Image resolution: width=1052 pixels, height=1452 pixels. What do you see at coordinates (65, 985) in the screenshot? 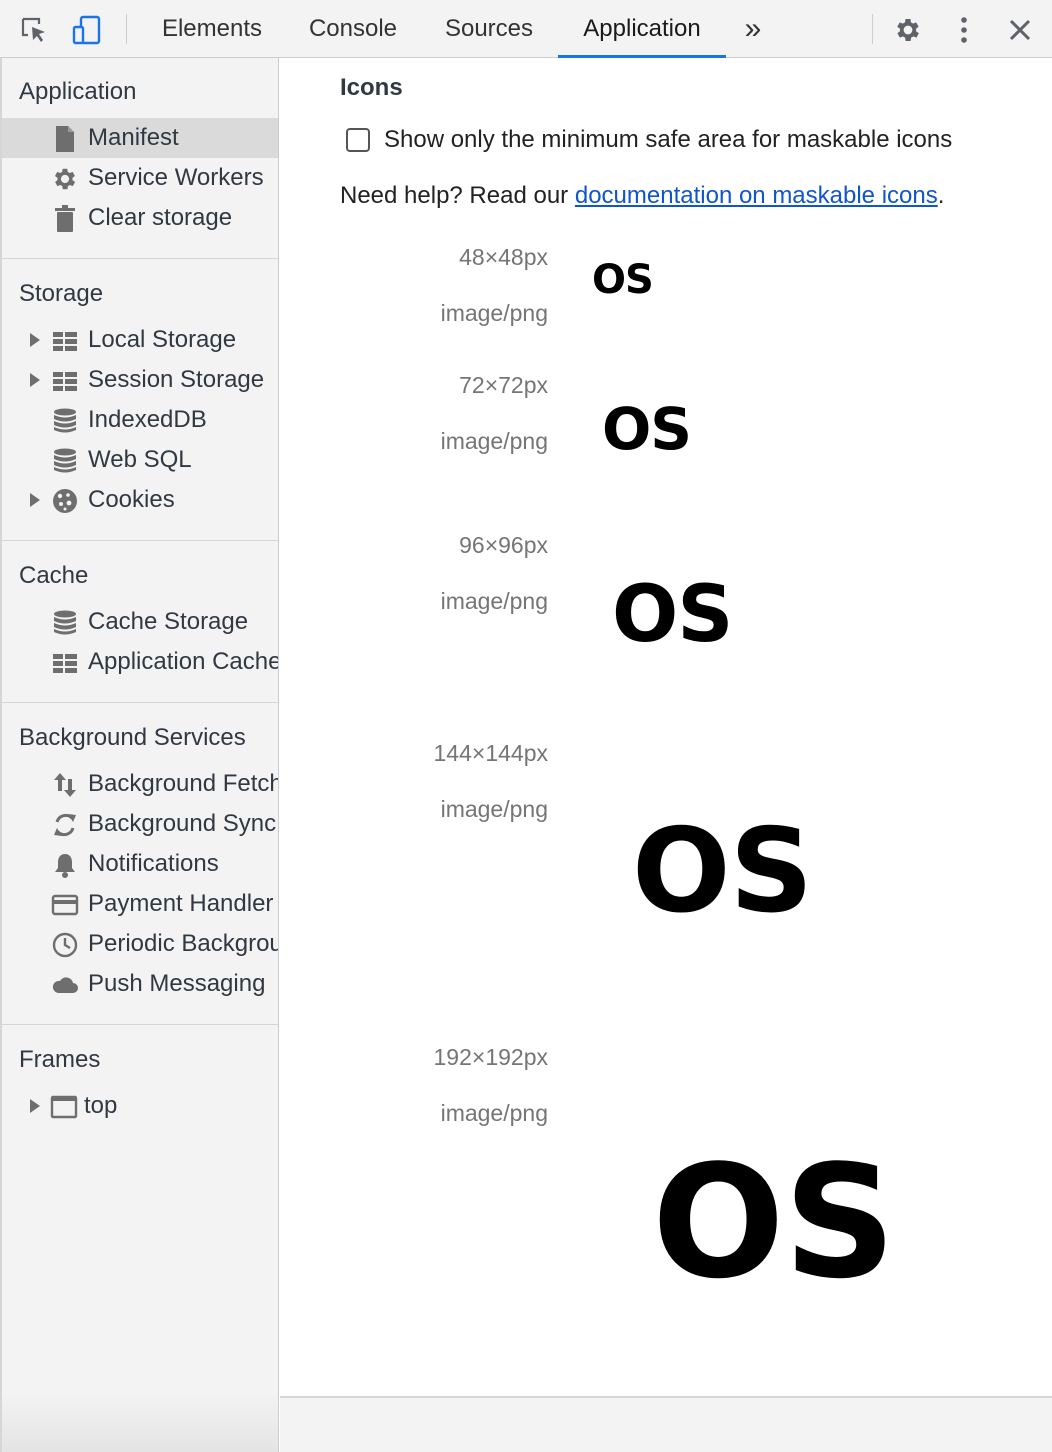
I see `cloud-icon` at bounding box center [65, 985].